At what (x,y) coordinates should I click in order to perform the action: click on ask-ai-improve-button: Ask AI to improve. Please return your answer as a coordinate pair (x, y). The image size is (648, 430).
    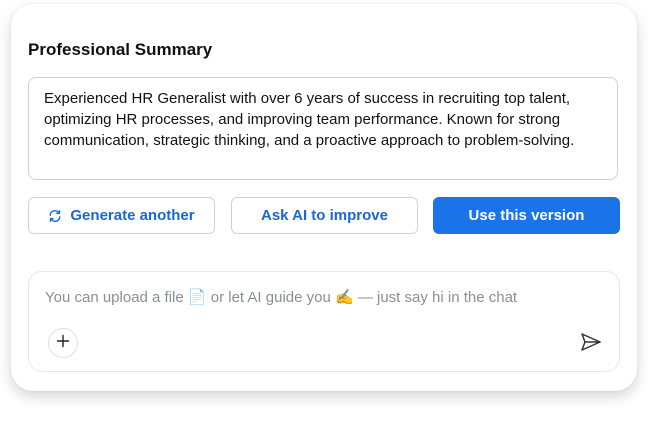
    Looking at the image, I should click on (324, 215).